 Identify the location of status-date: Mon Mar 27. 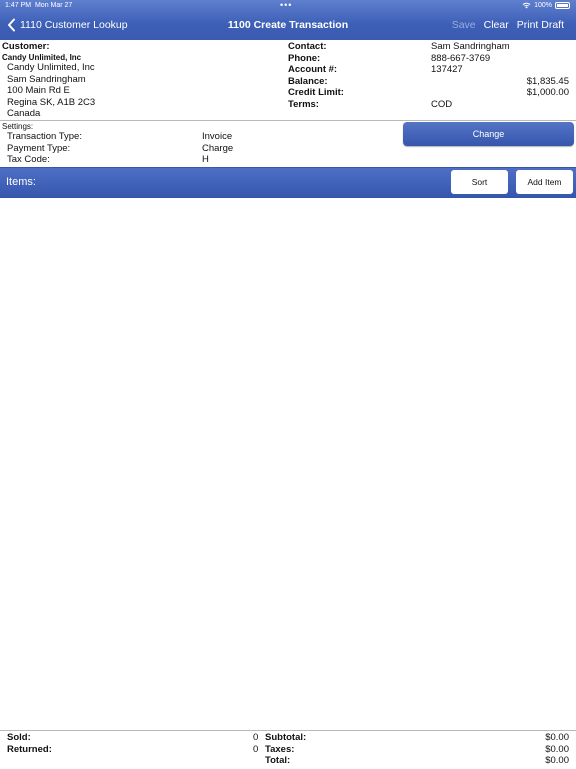
(53, 5).